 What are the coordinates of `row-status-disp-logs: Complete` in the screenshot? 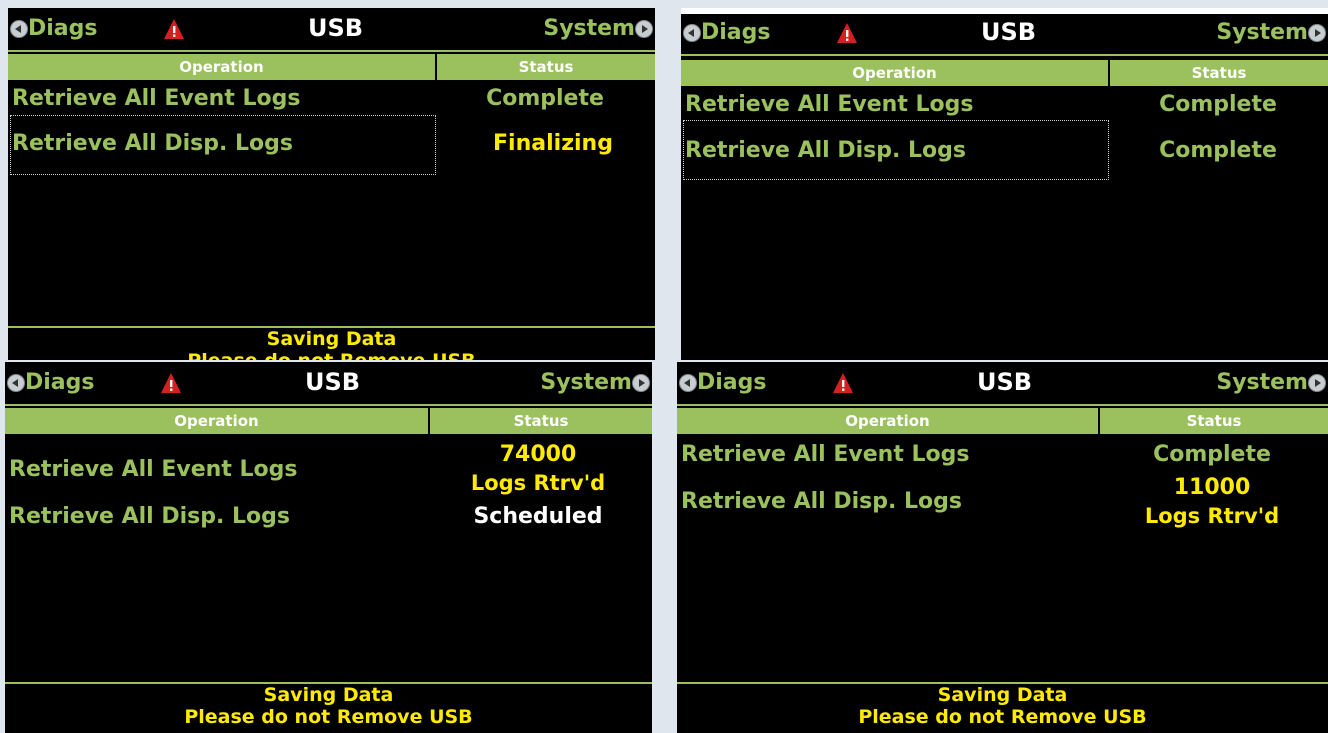 It's located at (1218, 150).